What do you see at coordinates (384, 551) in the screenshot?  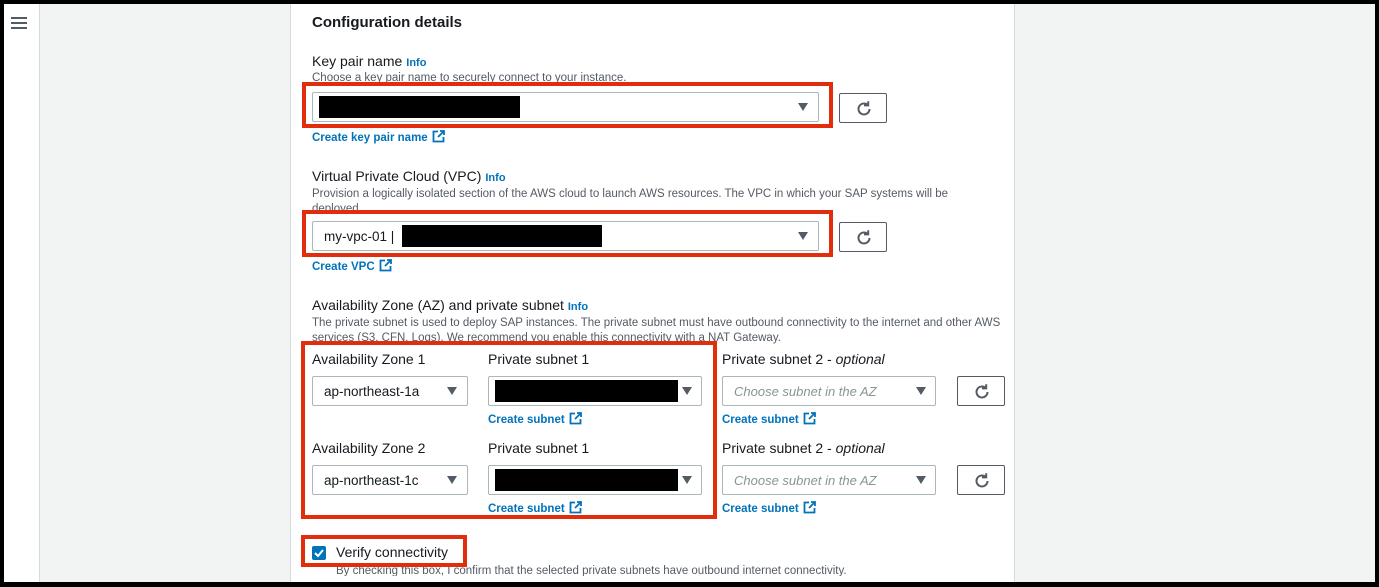 I see `highlight-verify` at bounding box center [384, 551].